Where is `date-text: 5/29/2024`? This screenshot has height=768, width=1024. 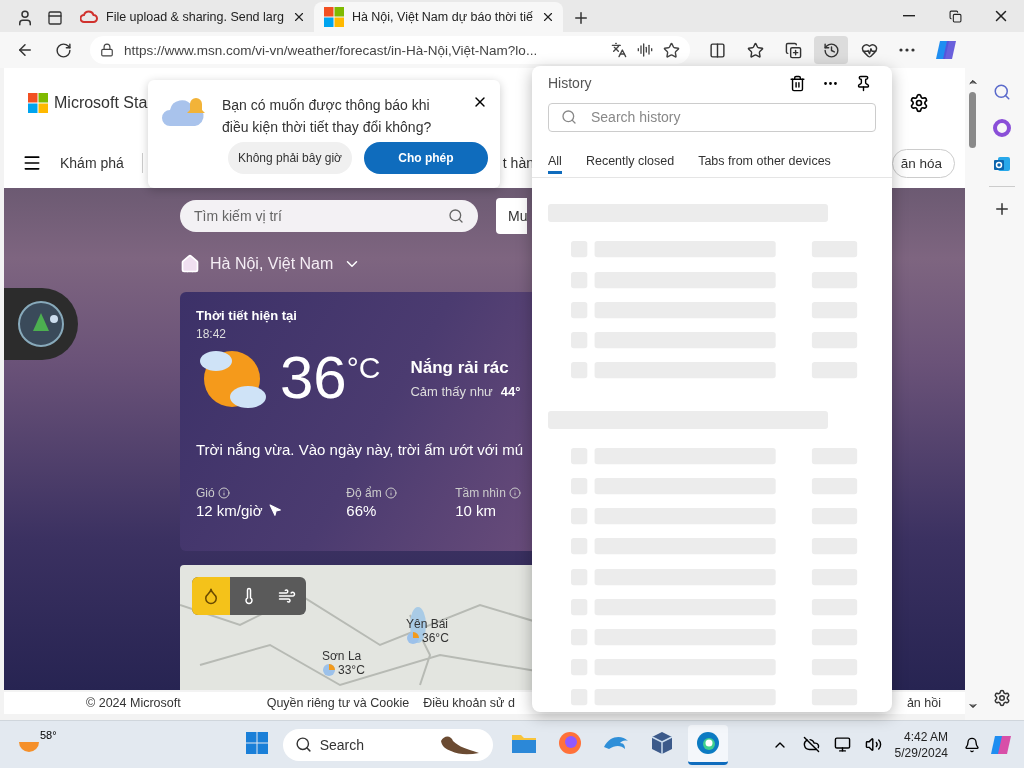
date-text: 5/29/2024 is located at coordinates (921, 752).